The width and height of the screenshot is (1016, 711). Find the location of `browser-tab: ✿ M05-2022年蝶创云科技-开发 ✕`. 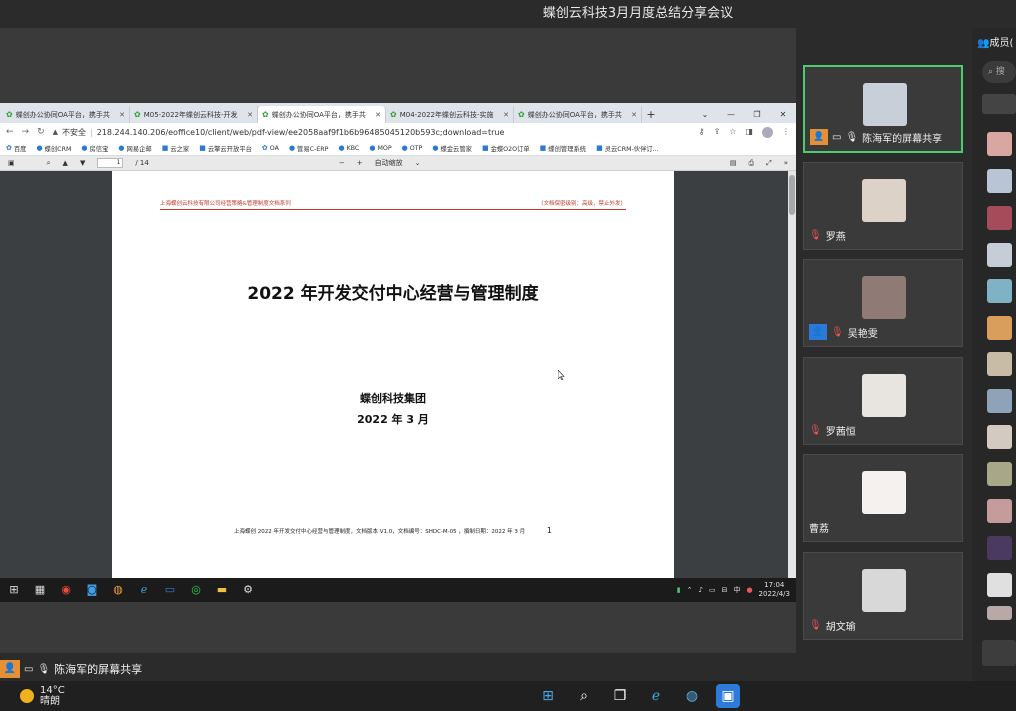

browser-tab: ✿ M05-2022年蝶创云科技-开发 ✕ is located at coordinates (194, 114).